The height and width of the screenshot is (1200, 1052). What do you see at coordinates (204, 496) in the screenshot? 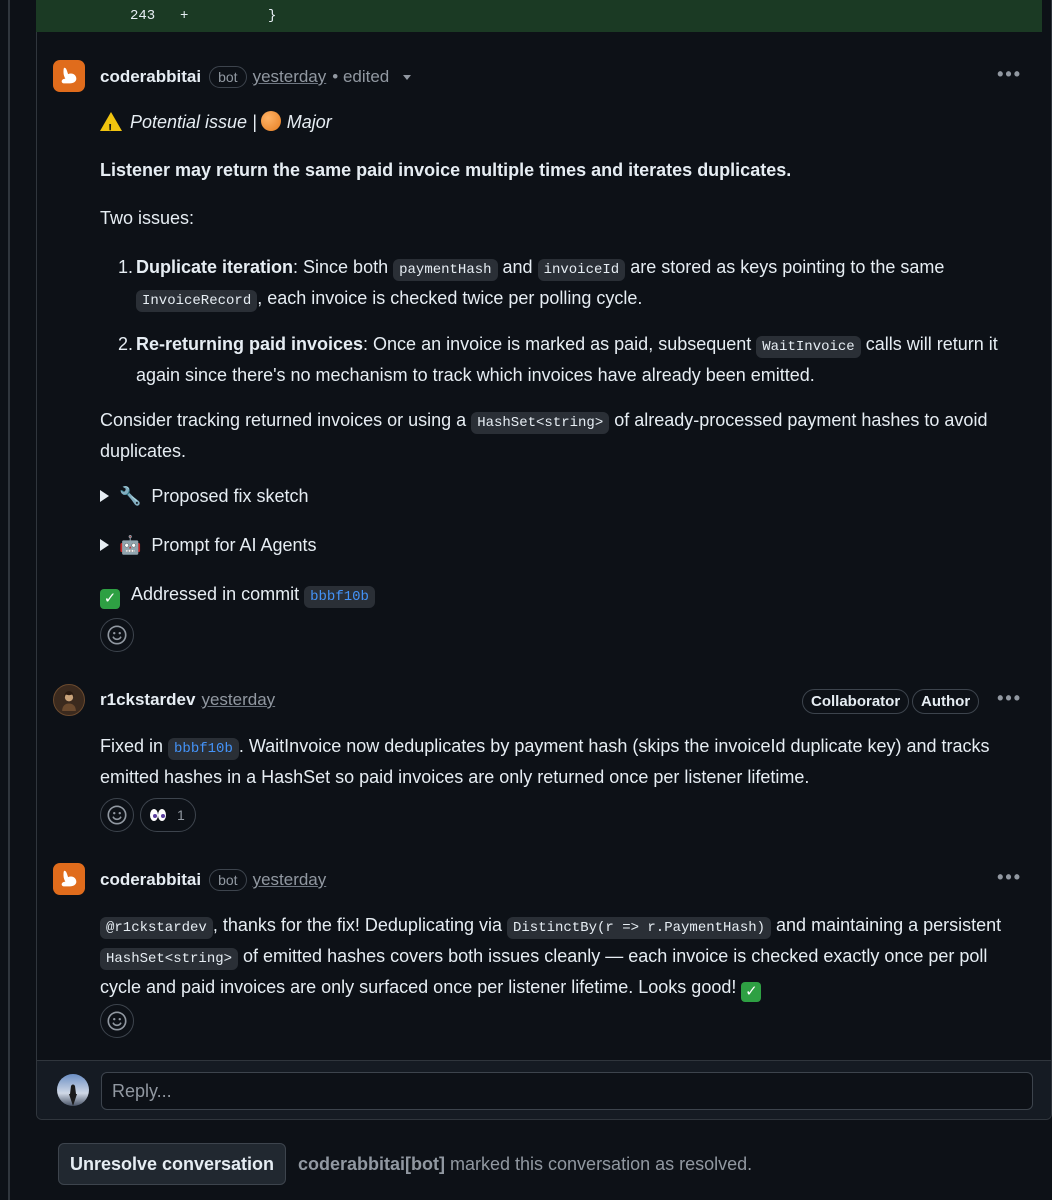
I see `details-proposed-fix: 🔧 Proposed fix sketch` at bounding box center [204, 496].